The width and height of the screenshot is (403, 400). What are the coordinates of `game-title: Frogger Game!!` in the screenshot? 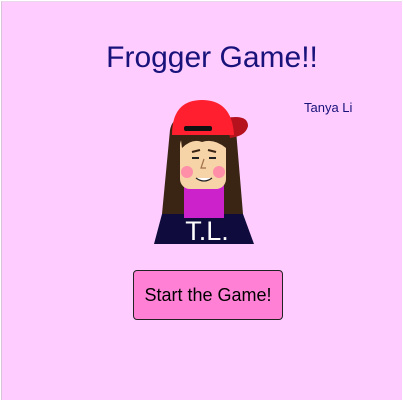 It's located at (212, 57).